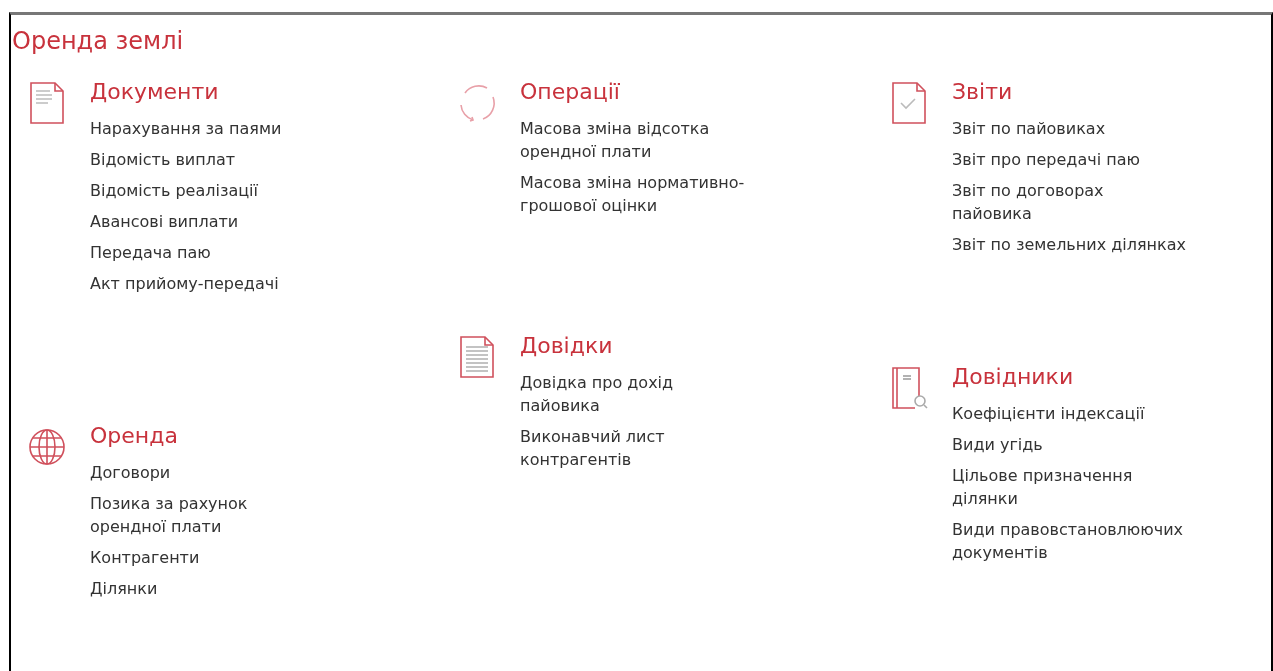  I want to click on menu-link: Види угідь, so click(1068, 444).